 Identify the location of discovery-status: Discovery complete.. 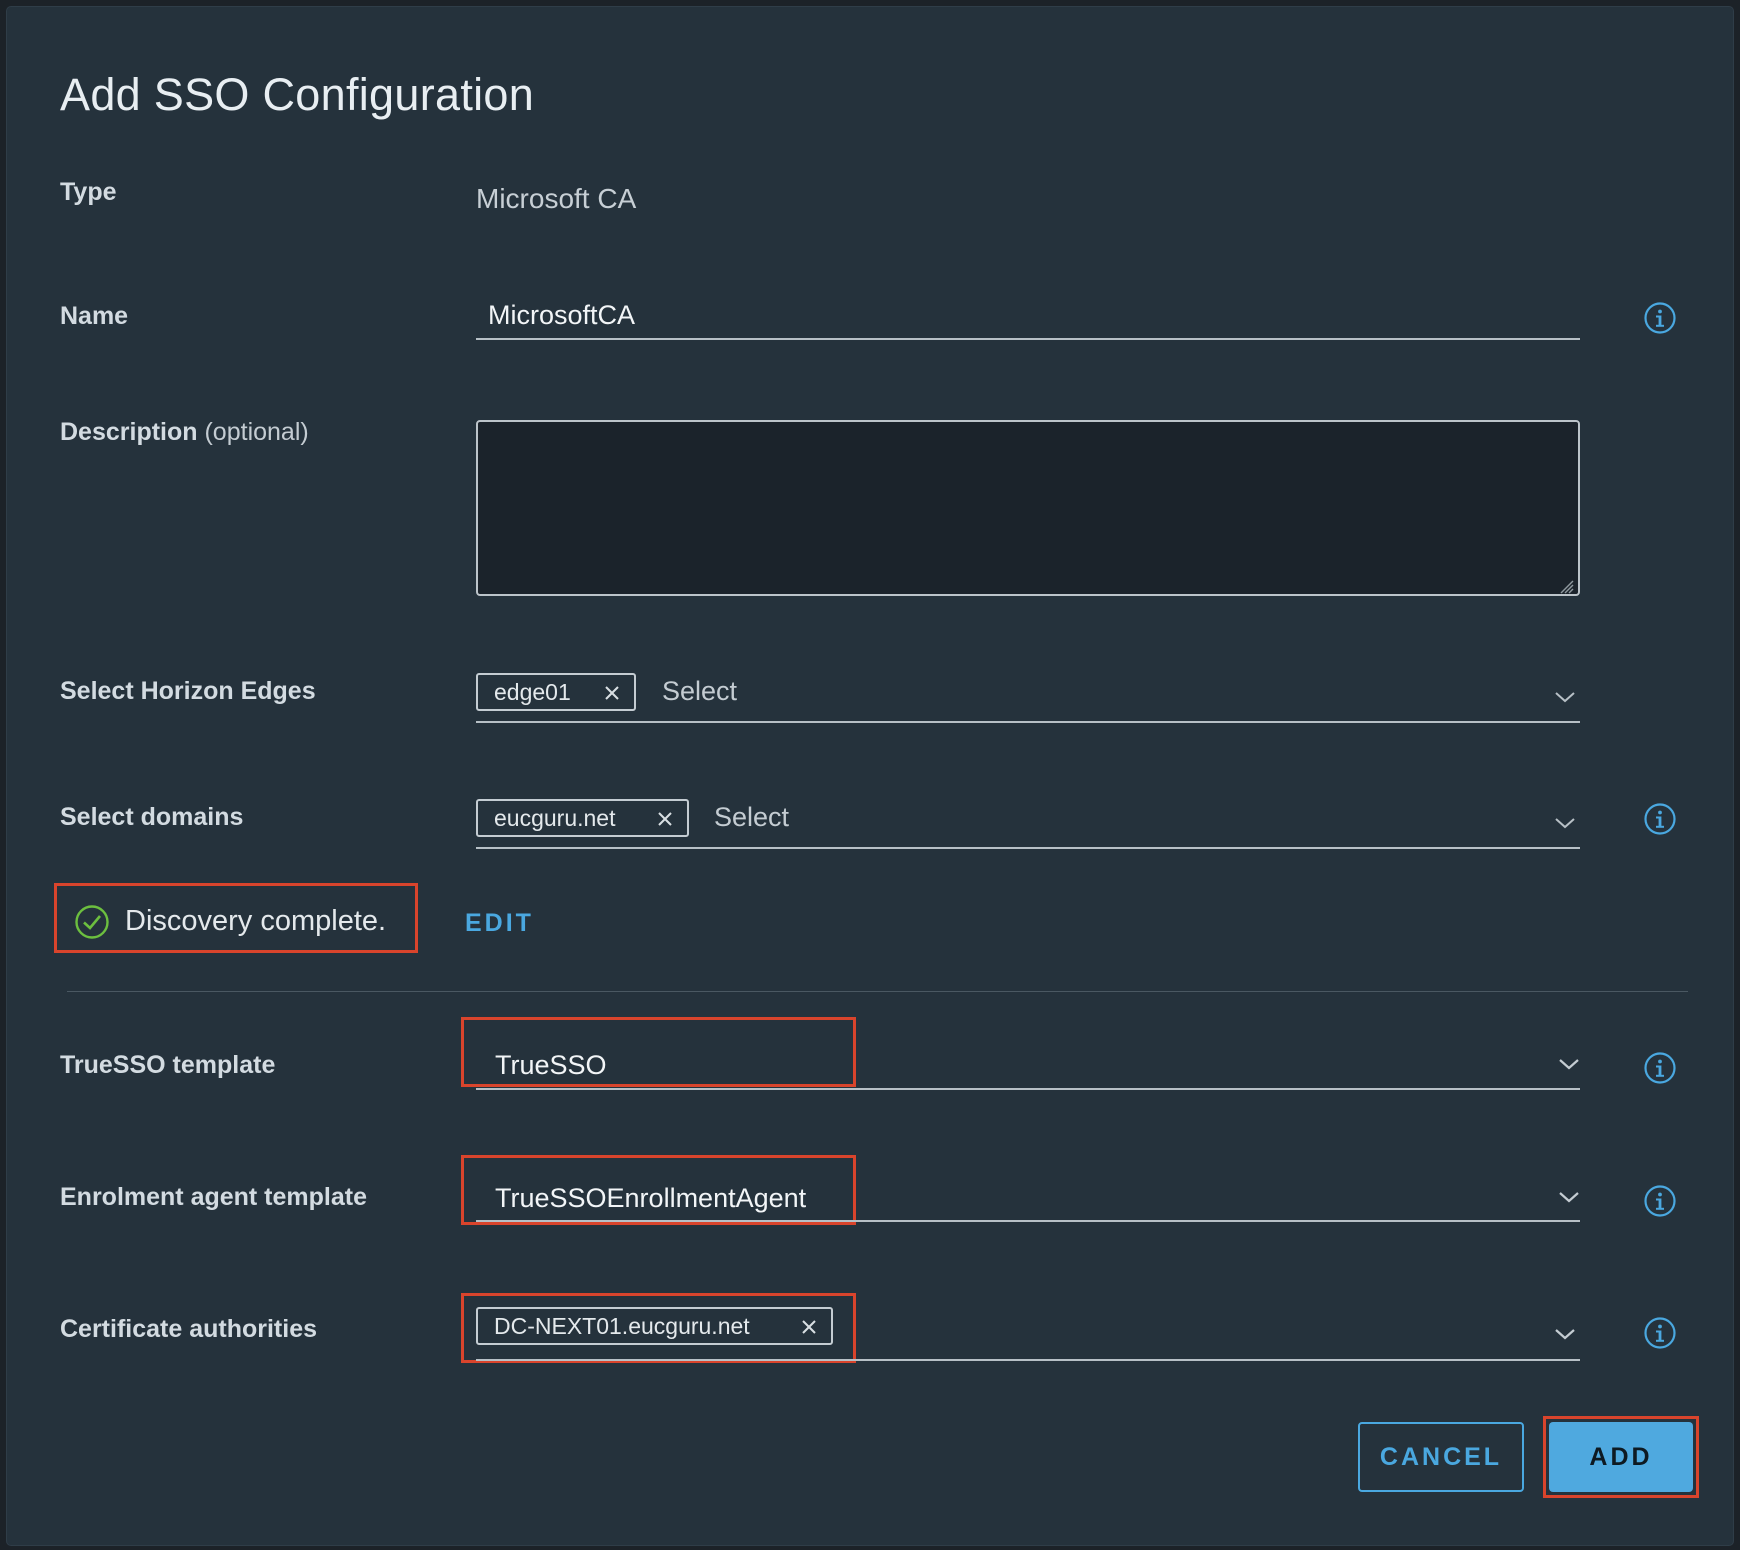
(256, 921).